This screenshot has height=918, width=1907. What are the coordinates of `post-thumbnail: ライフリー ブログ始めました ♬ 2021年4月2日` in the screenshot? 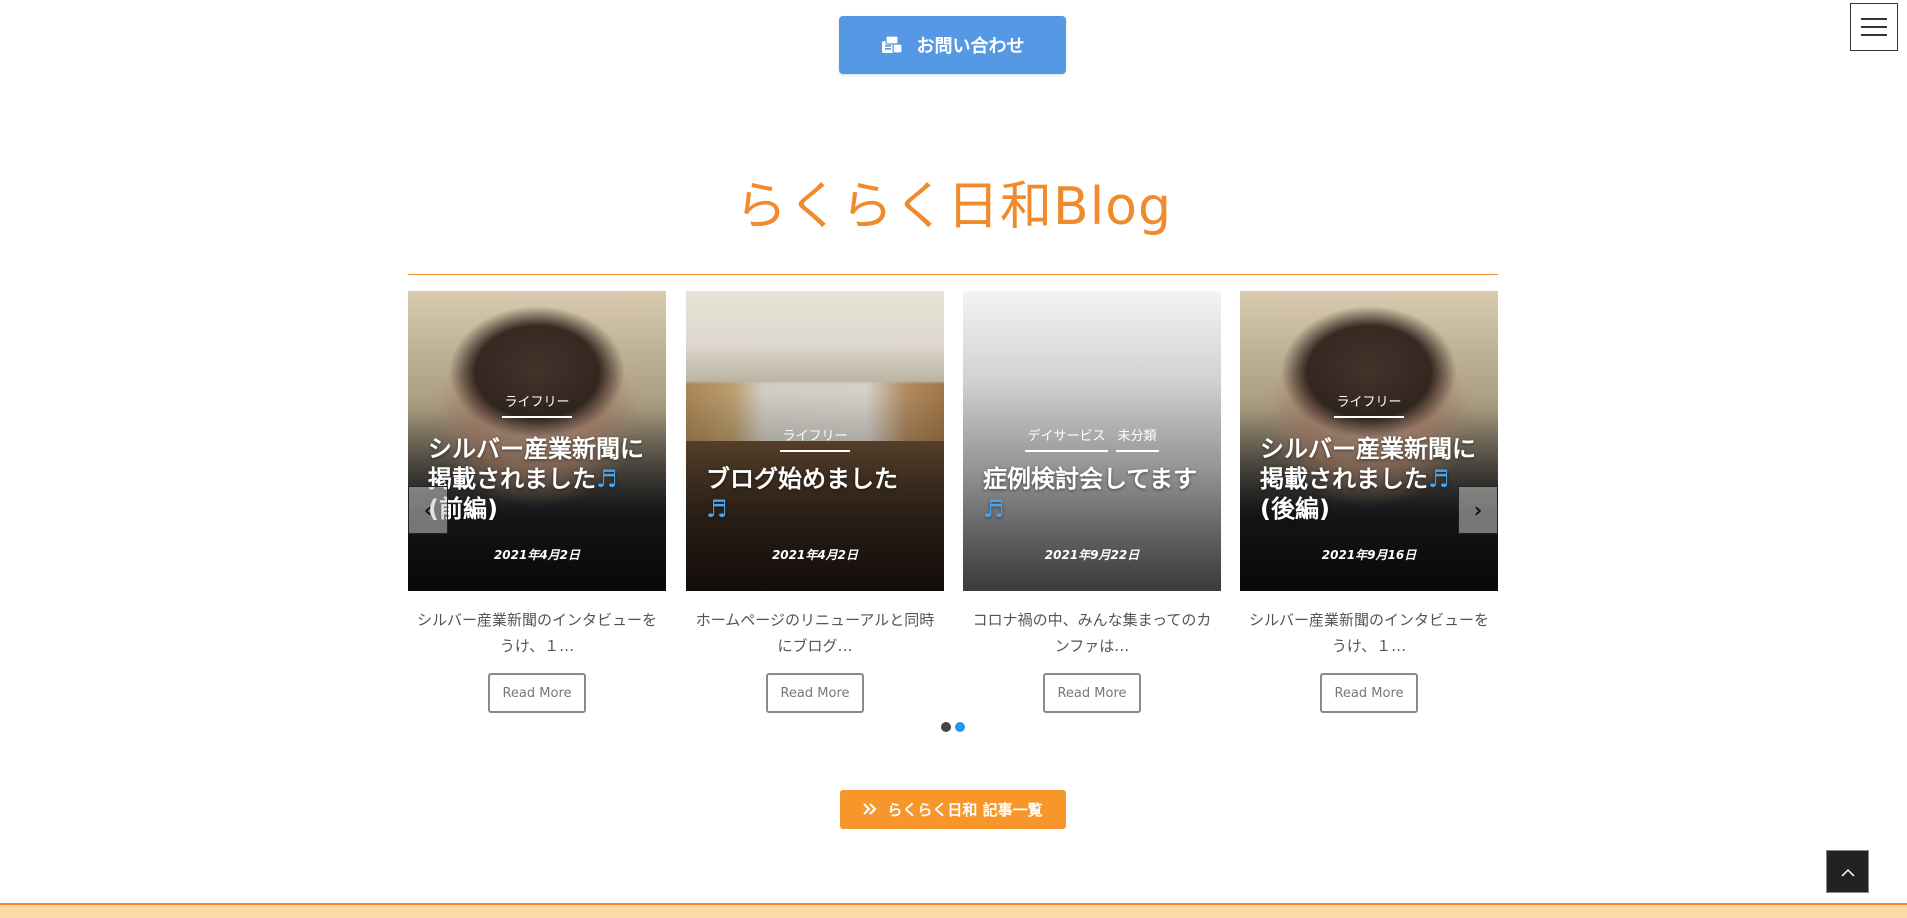 It's located at (815, 441).